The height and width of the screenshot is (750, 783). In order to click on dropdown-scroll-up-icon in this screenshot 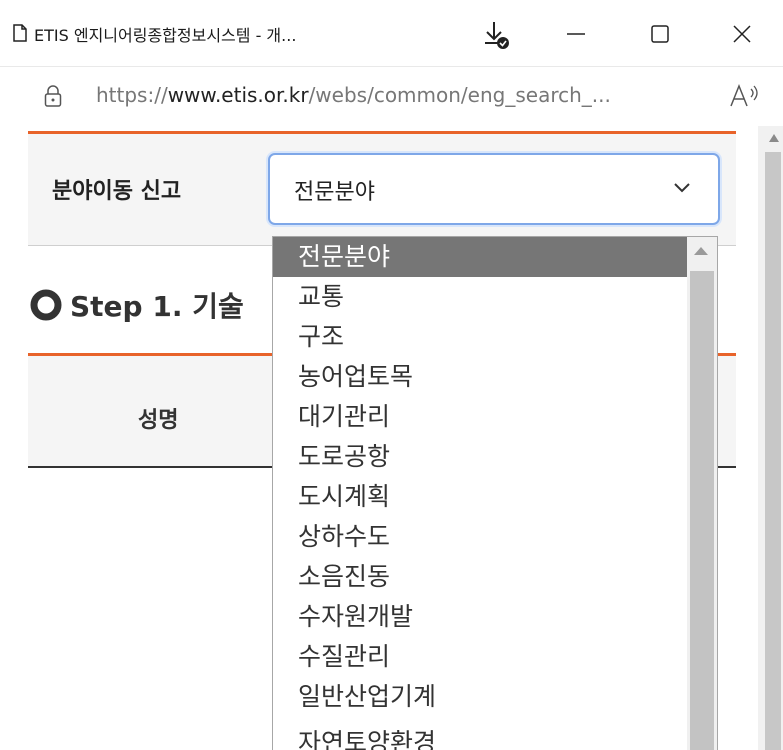, I will do `click(701, 251)`.